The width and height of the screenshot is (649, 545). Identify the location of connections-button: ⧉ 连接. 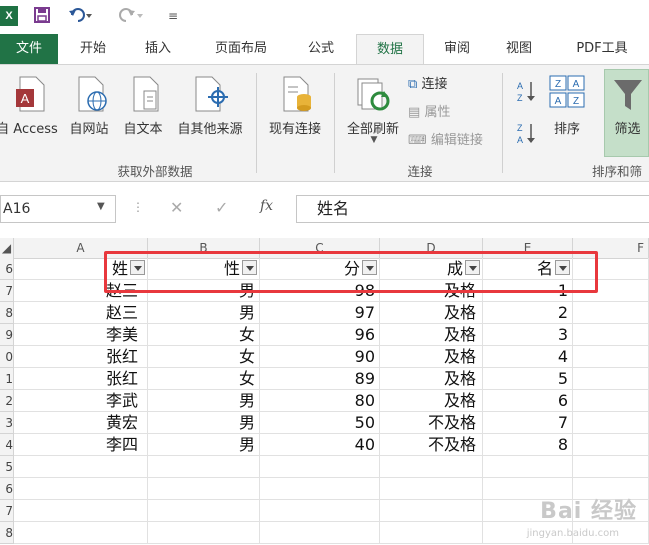
(427, 85).